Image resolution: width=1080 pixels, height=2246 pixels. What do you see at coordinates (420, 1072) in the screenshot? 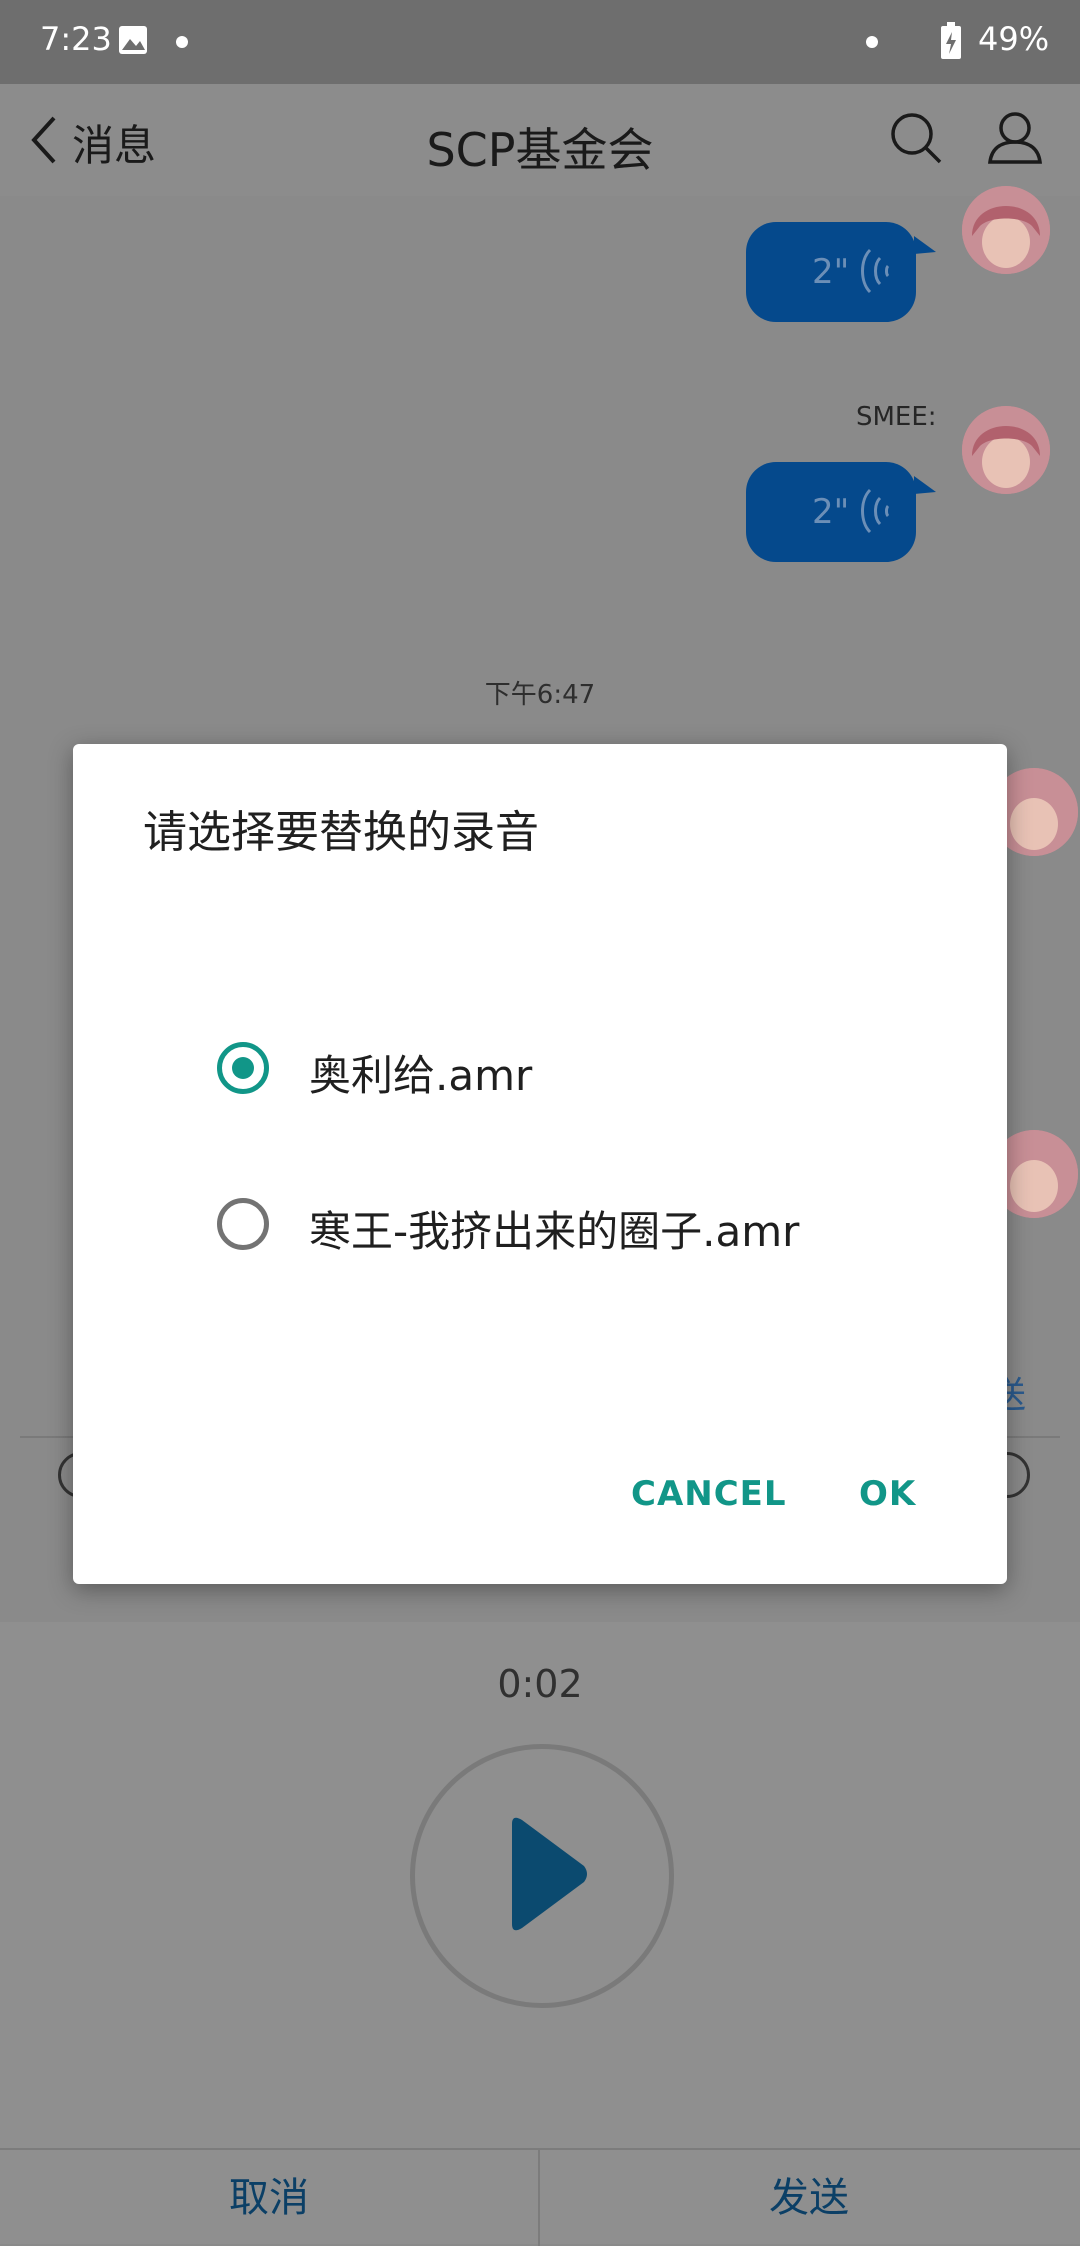
I see `recording-option-label: 奥利给.amr` at bounding box center [420, 1072].